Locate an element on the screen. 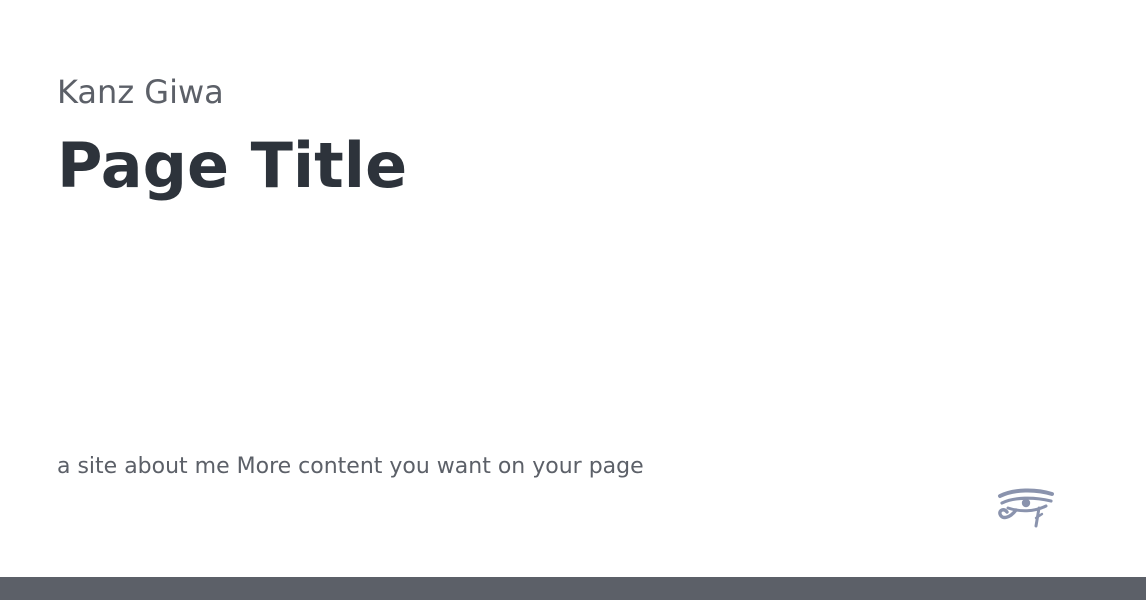 Image resolution: width=1146 pixels, height=600 pixels. eye-of-horus-icon is located at coordinates (1026, 508).